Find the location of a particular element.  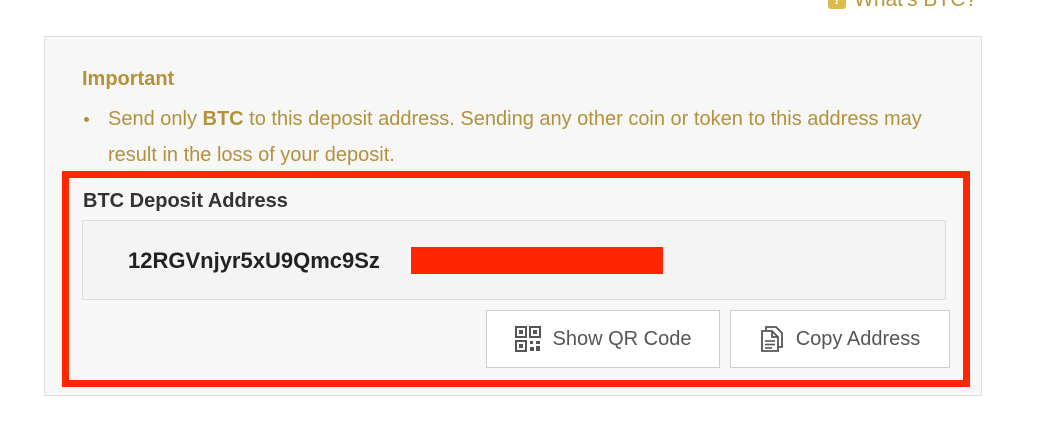

deposit-address-label: BTC Deposit Address is located at coordinates (185, 201).